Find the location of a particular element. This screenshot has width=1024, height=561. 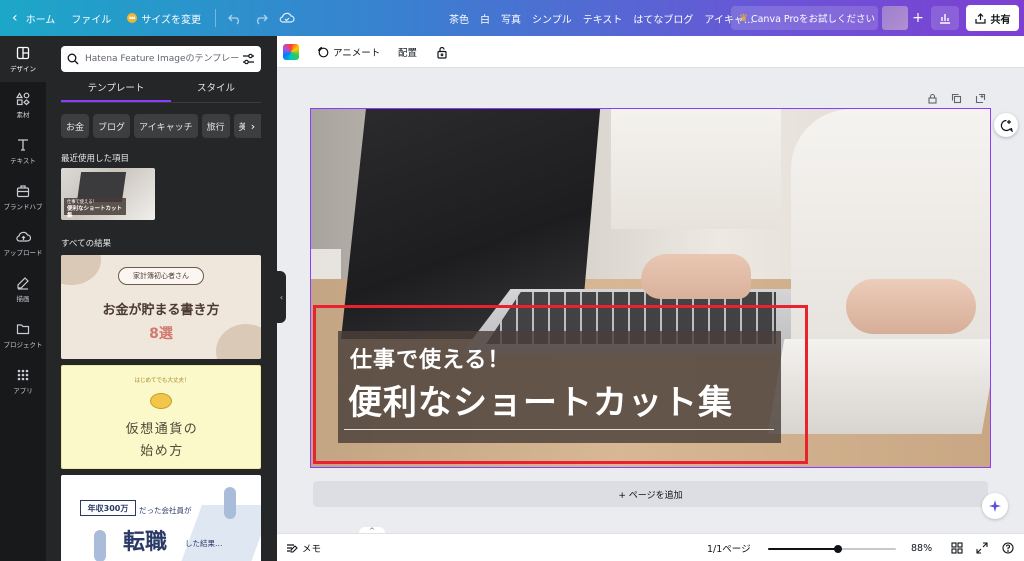

left-rail: デザイン 素材 テキスト ブランドハブ アップロード 描画 プロジェクト アプリ is located at coordinates (23, 298).